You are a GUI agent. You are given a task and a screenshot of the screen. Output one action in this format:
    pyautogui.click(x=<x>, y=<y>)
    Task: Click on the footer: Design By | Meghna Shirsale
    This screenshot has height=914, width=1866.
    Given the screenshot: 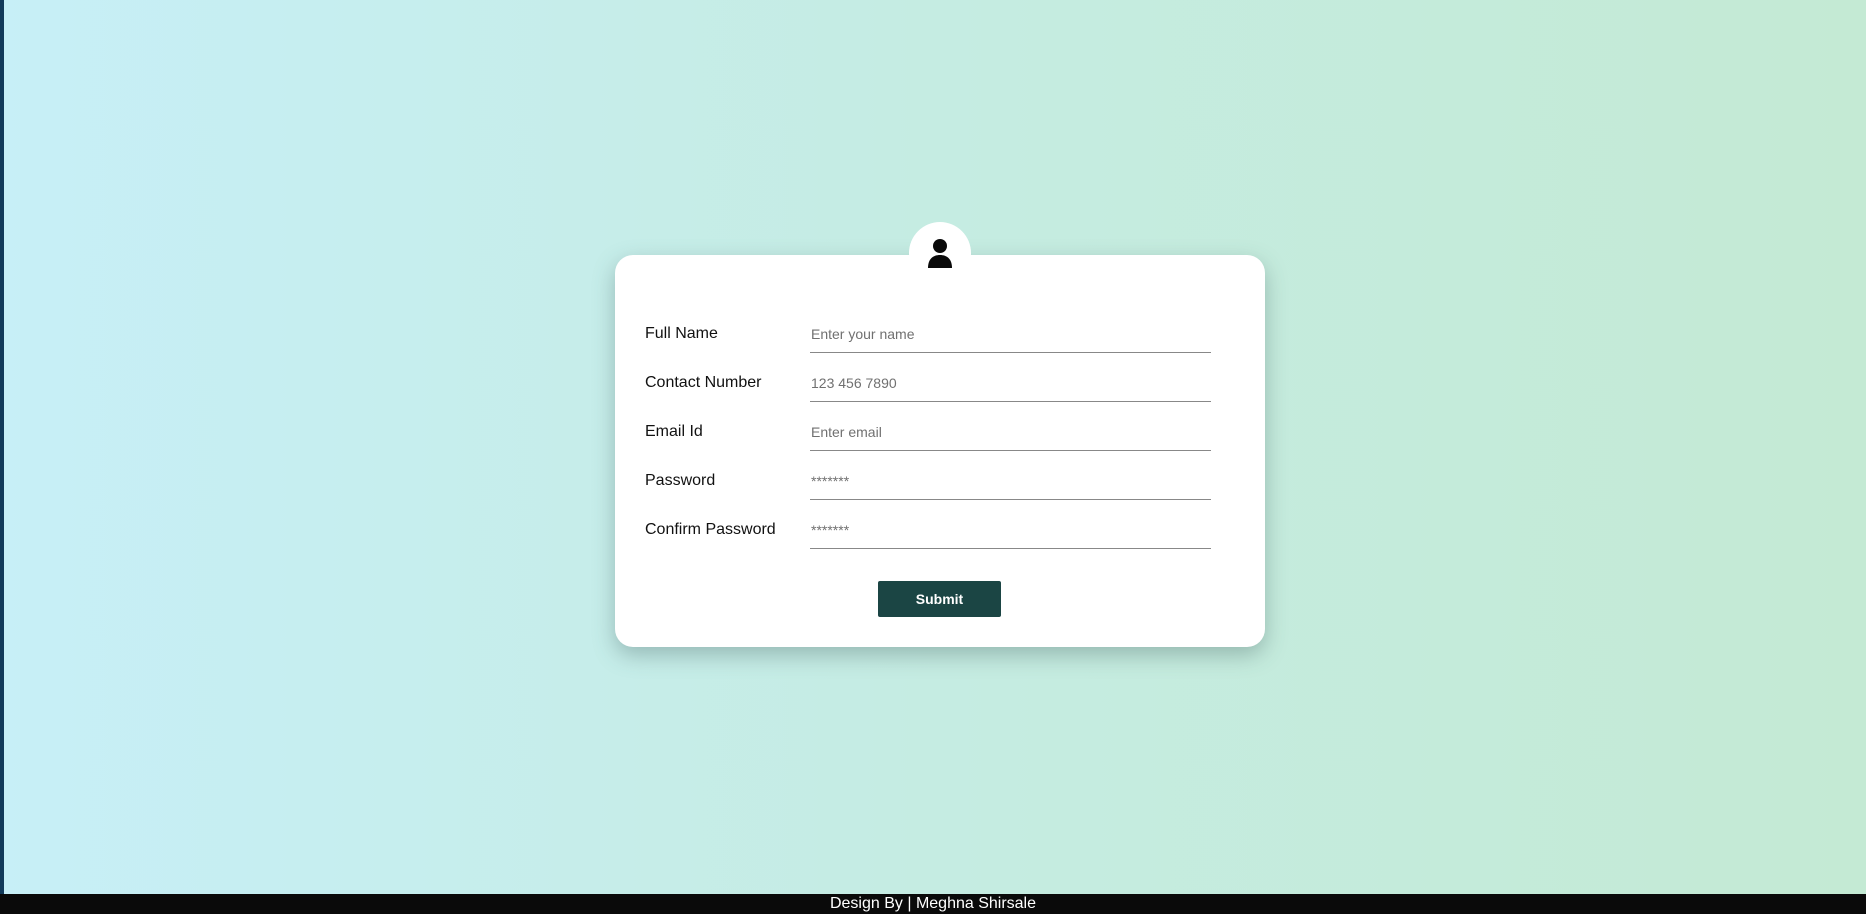 What is the action you would take?
    pyautogui.click(x=933, y=904)
    